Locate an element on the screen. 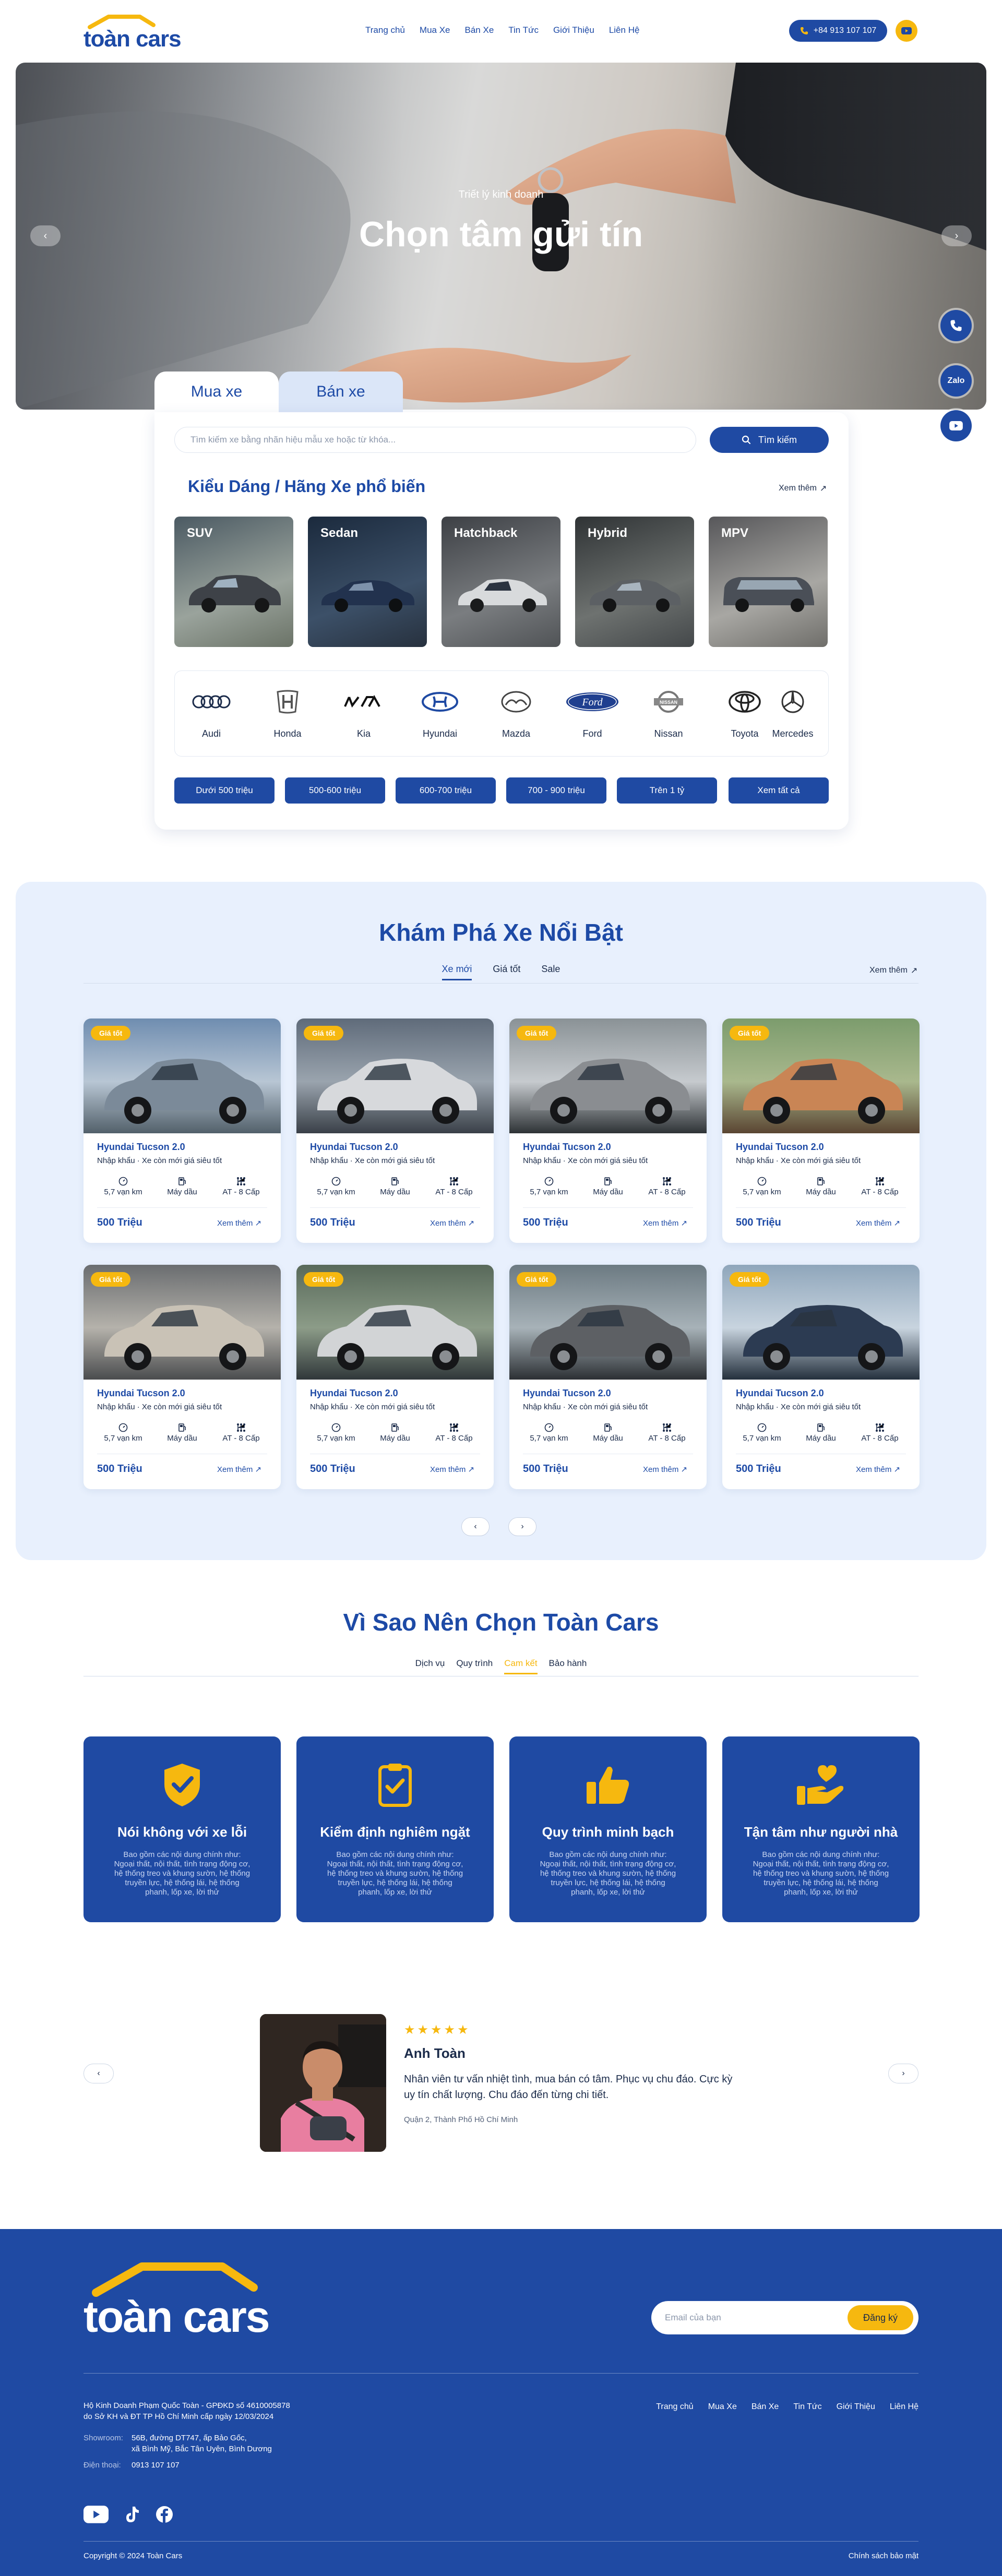  phone-button: +84 913 107 107 is located at coordinates (838, 31).